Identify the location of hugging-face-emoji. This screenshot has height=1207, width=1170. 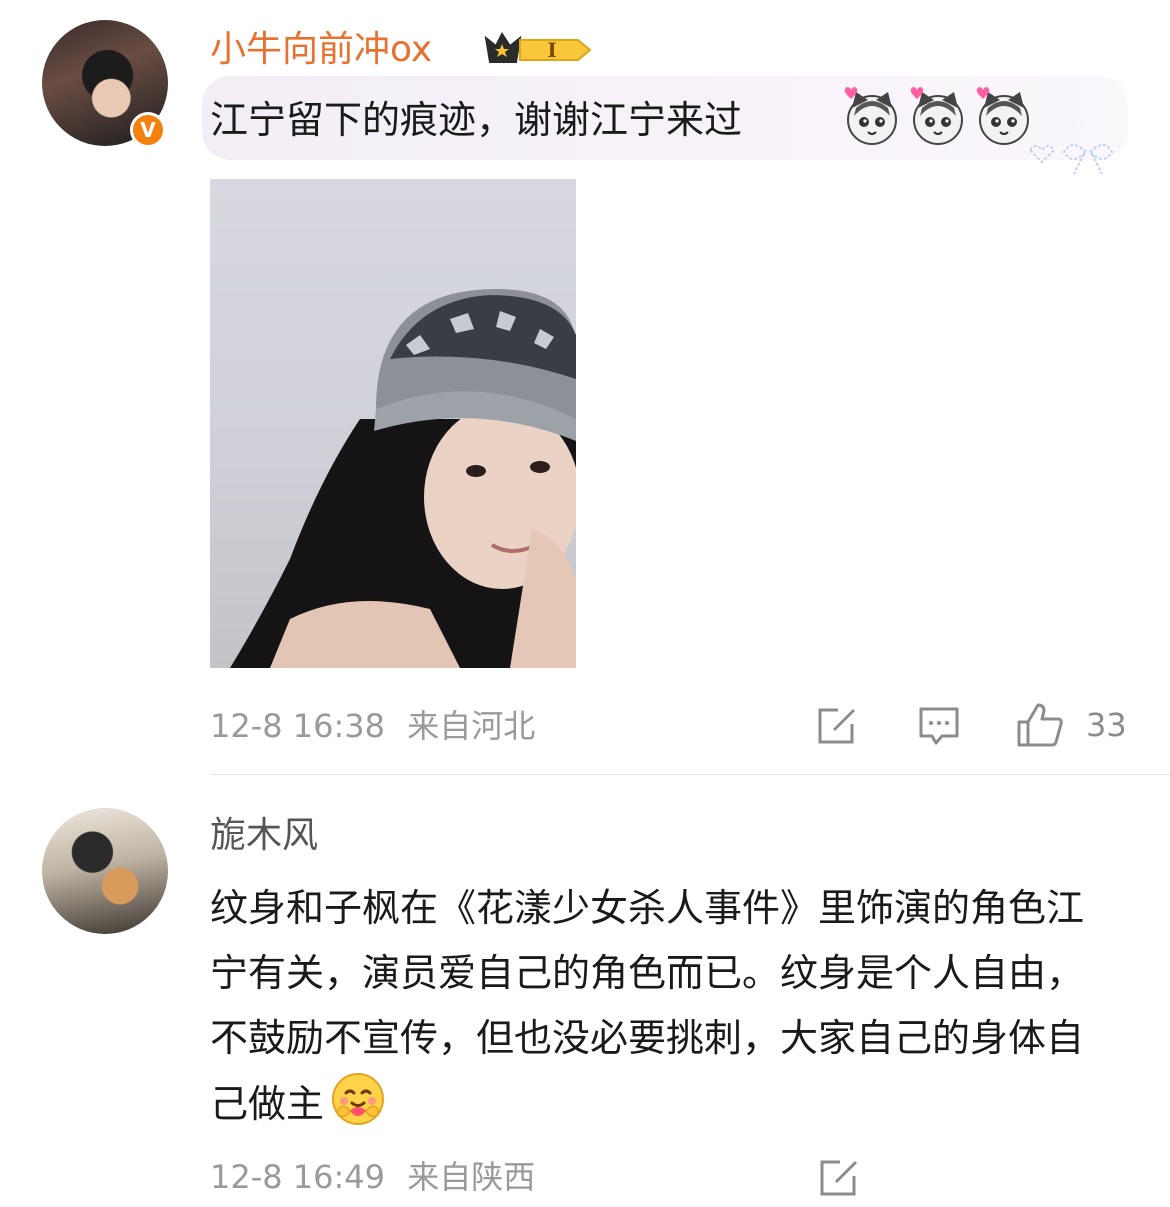
(358, 1099).